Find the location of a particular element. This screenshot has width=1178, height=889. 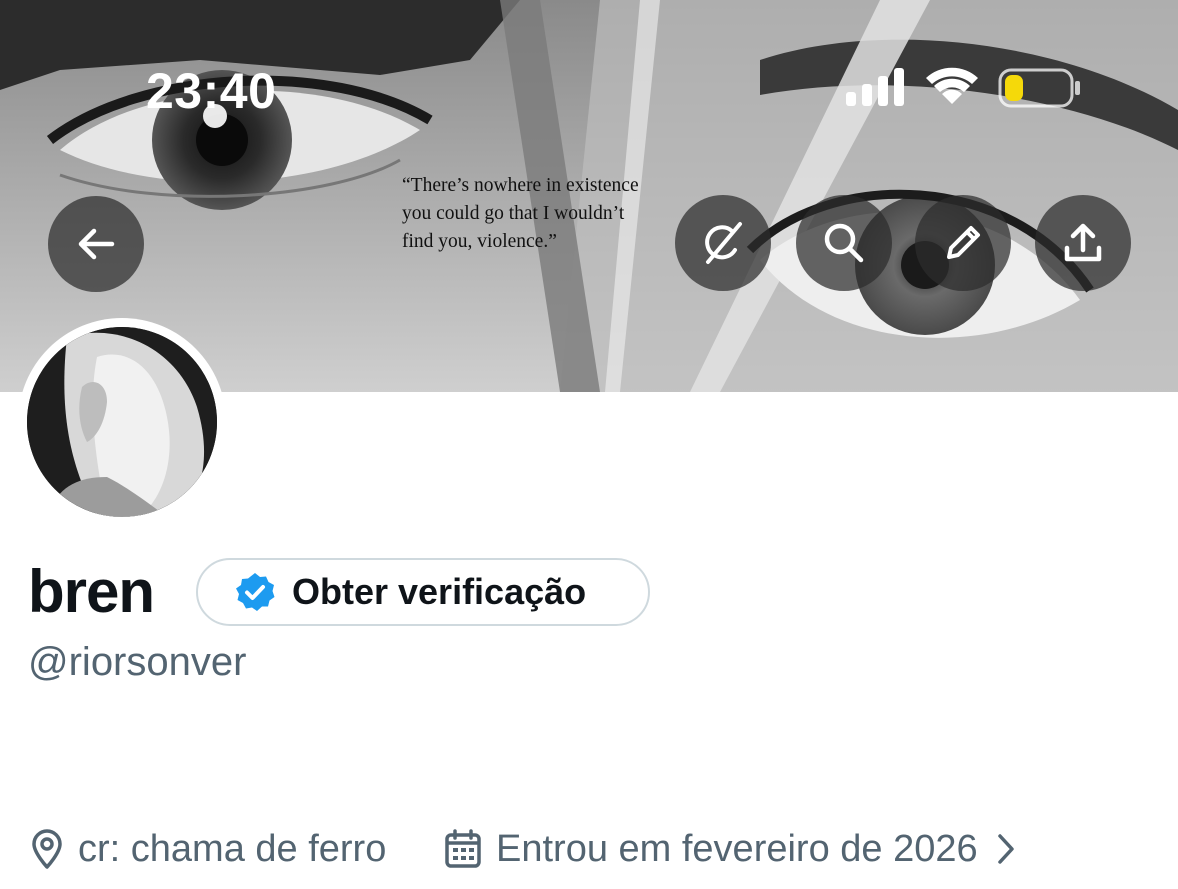

location-pin-icon is located at coordinates (47, 849).